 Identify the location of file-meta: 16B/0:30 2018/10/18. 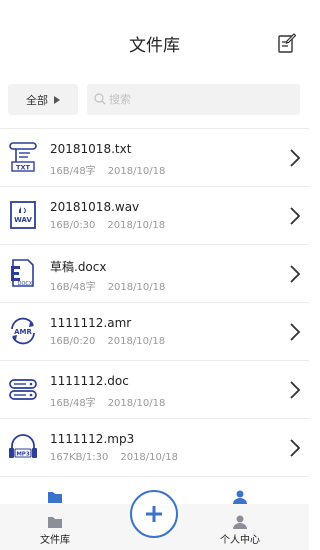
(107, 225).